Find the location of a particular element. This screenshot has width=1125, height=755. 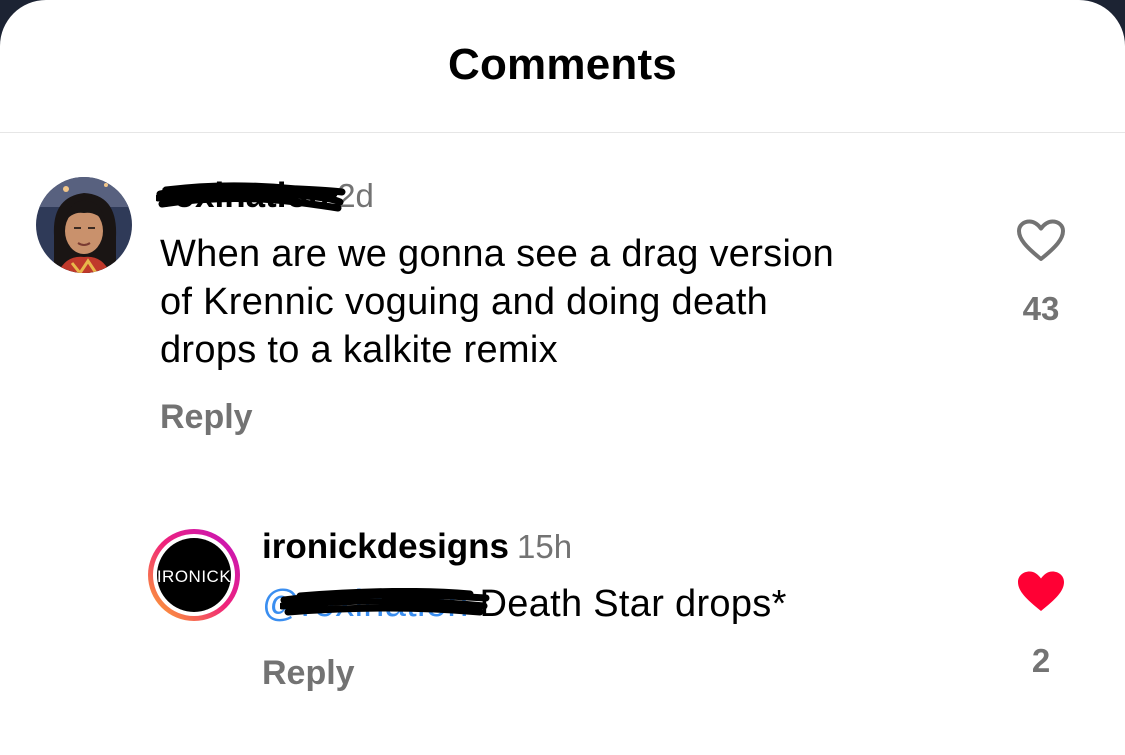

username: ironickdesigns is located at coordinates (385, 546).